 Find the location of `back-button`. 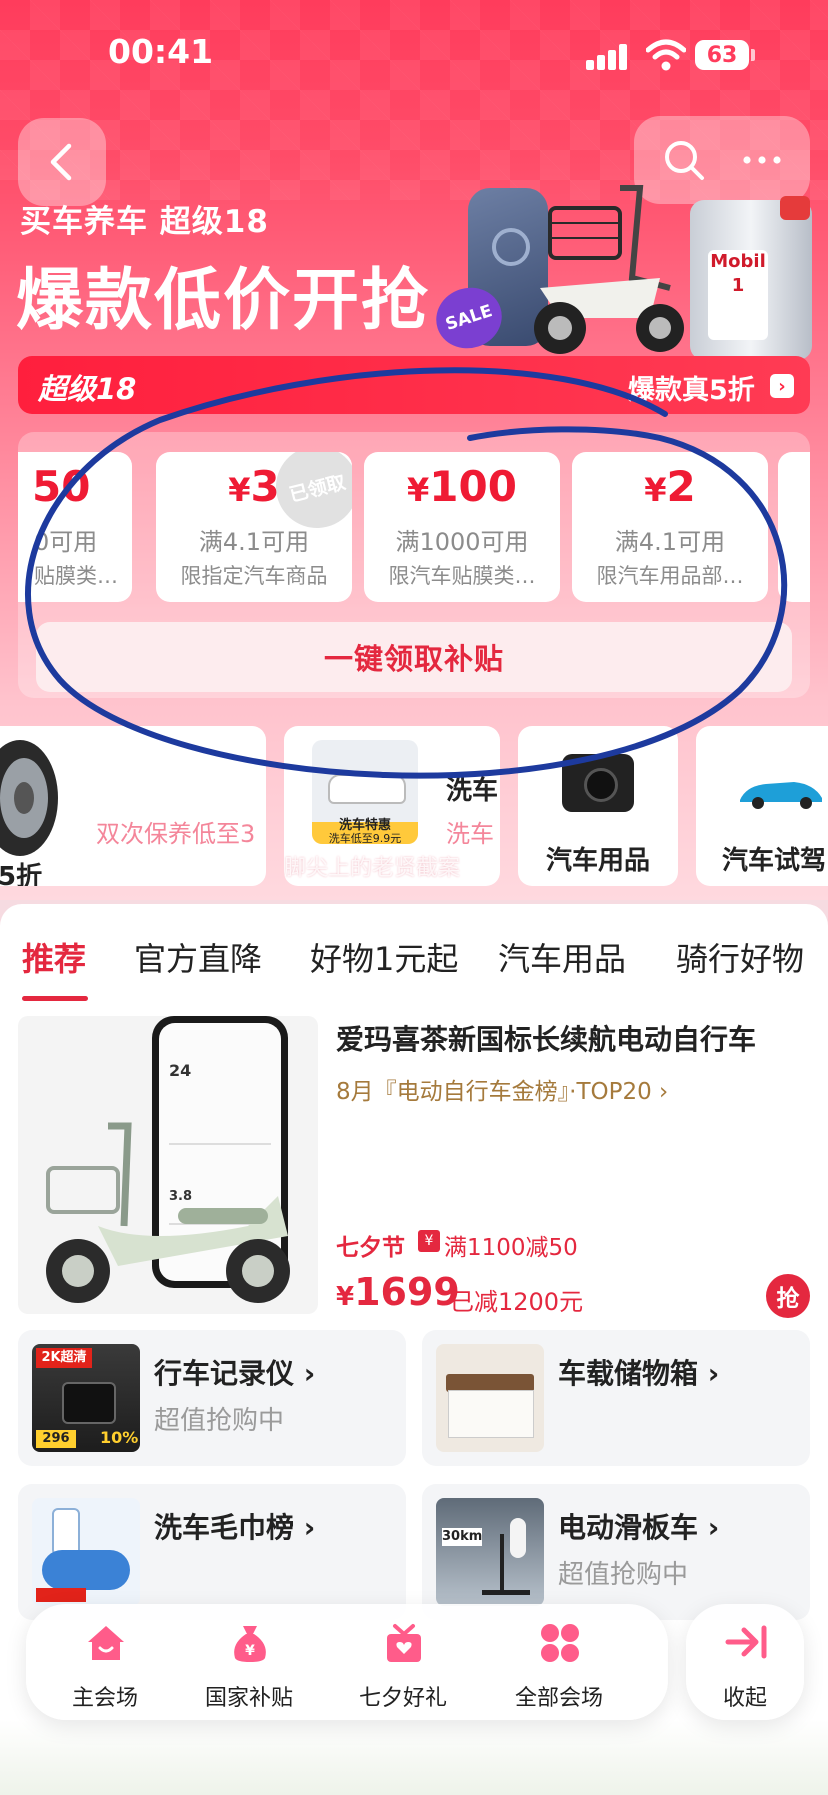

back-button is located at coordinates (62, 162).